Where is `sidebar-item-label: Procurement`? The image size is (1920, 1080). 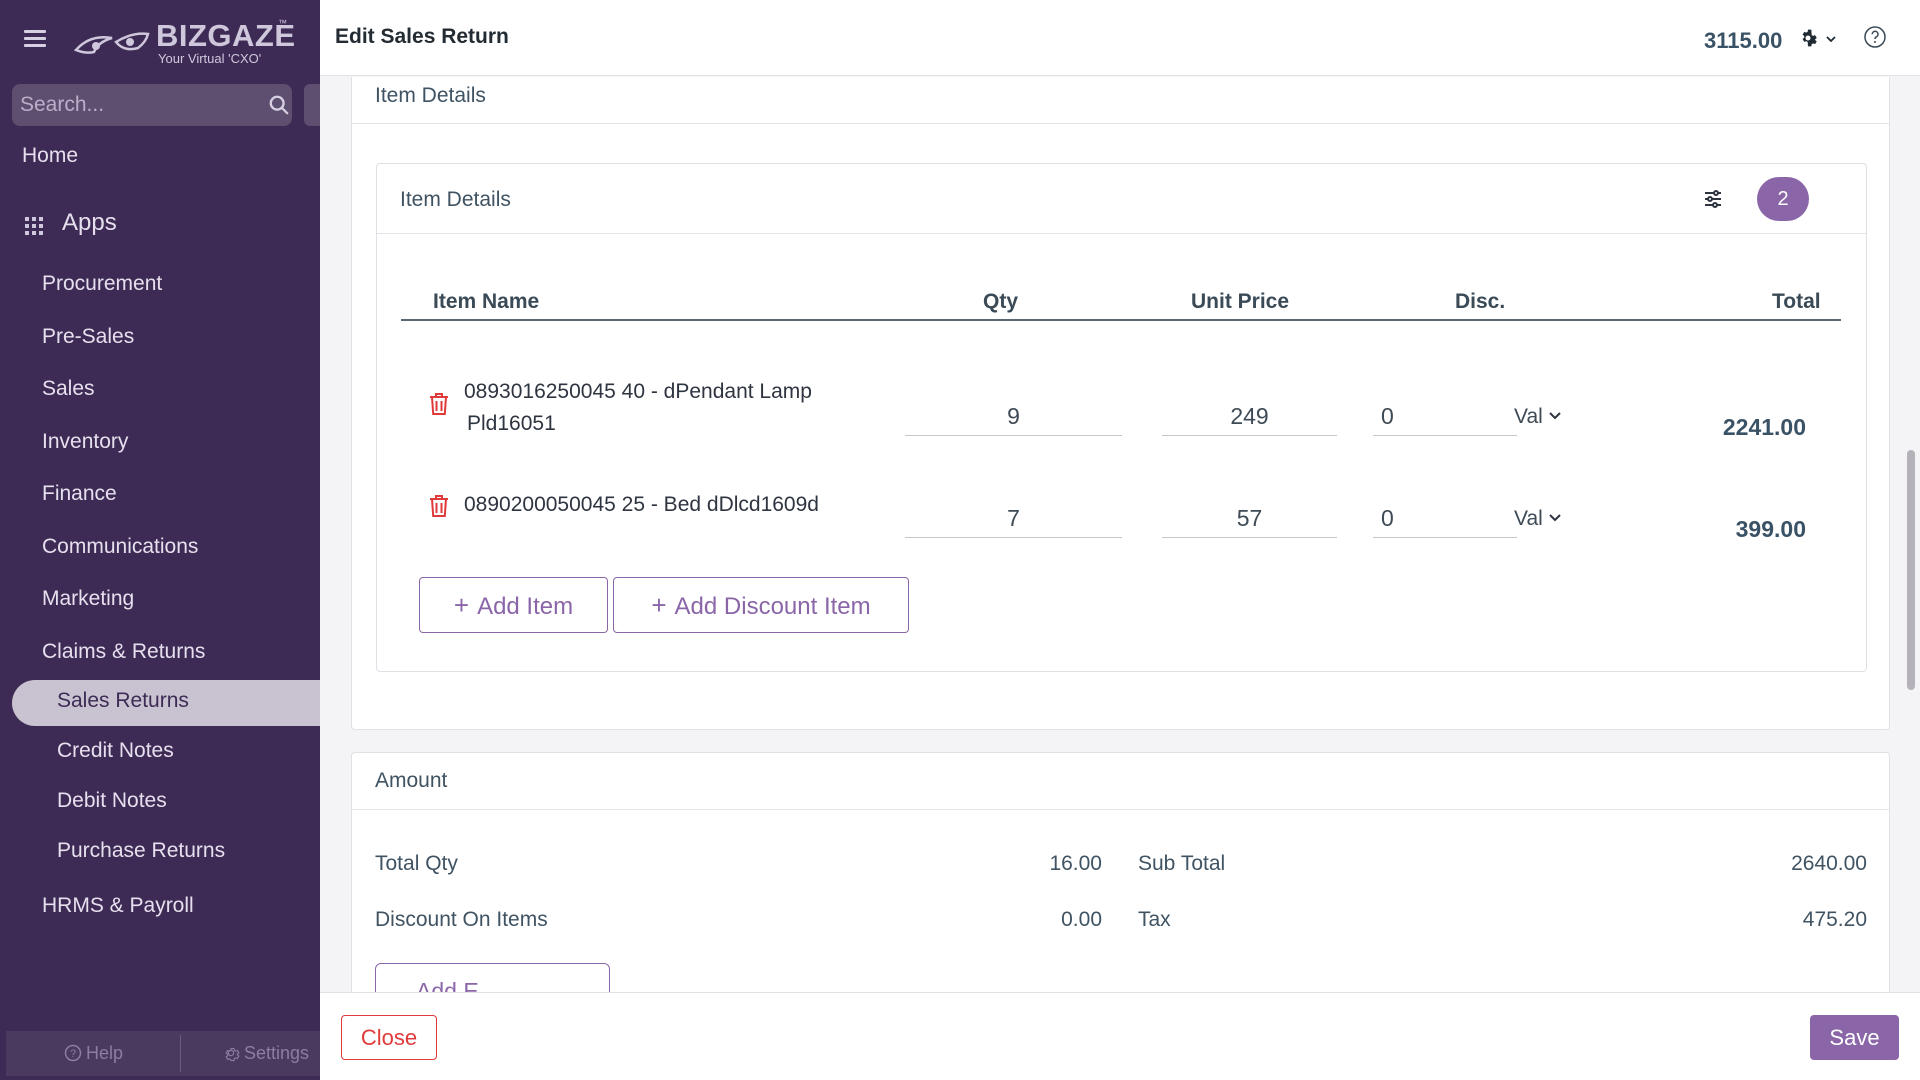
sidebar-item-label: Procurement is located at coordinates (102, 283).